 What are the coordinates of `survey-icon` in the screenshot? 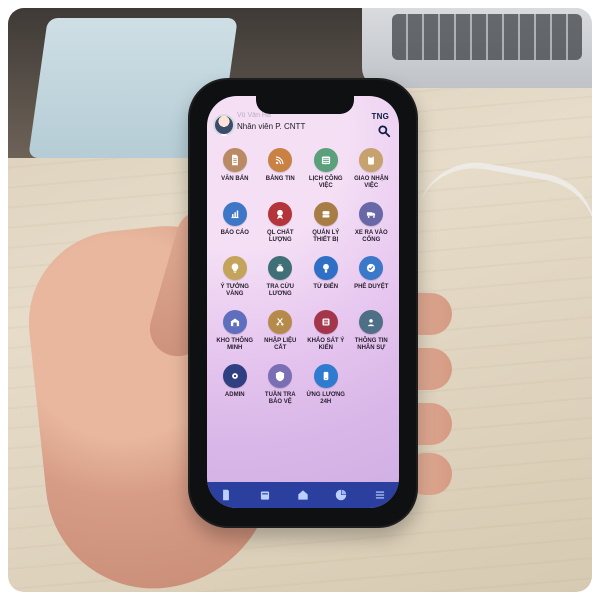 It's located at (325, 322).